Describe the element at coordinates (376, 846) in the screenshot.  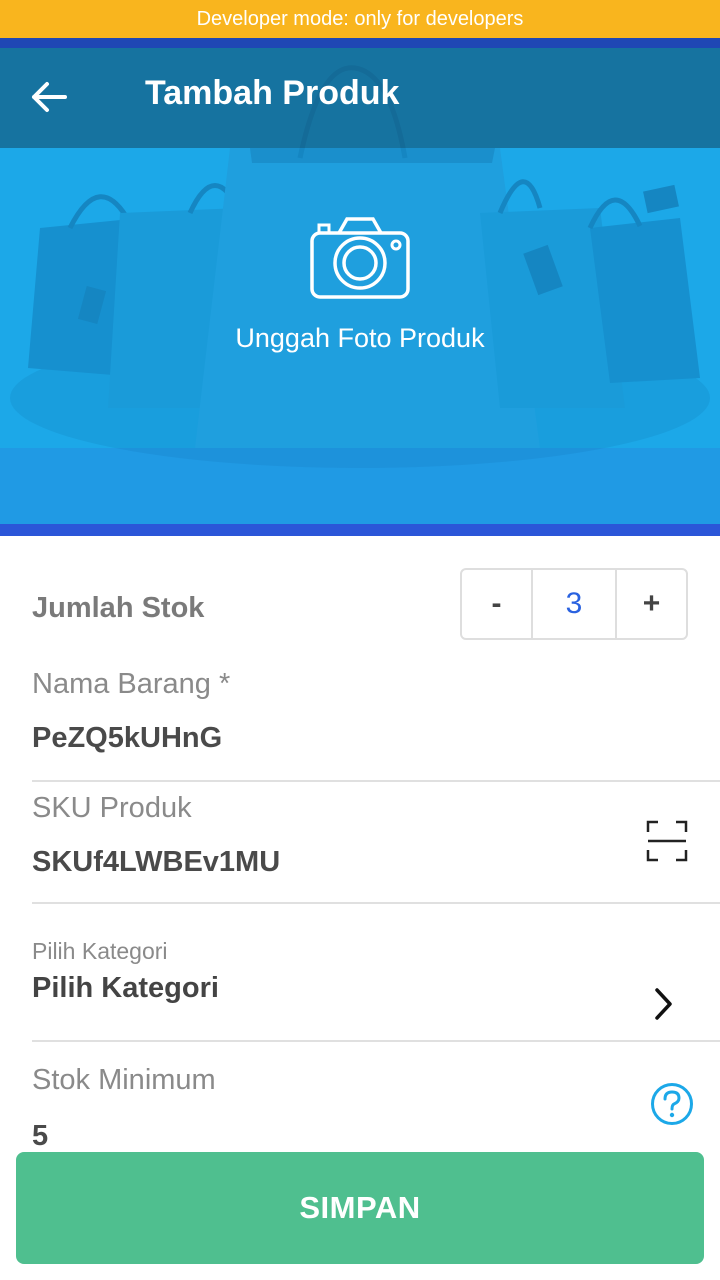
I see `sku-field: SKU Produk SKUf4LWBEv1MU` at that location.